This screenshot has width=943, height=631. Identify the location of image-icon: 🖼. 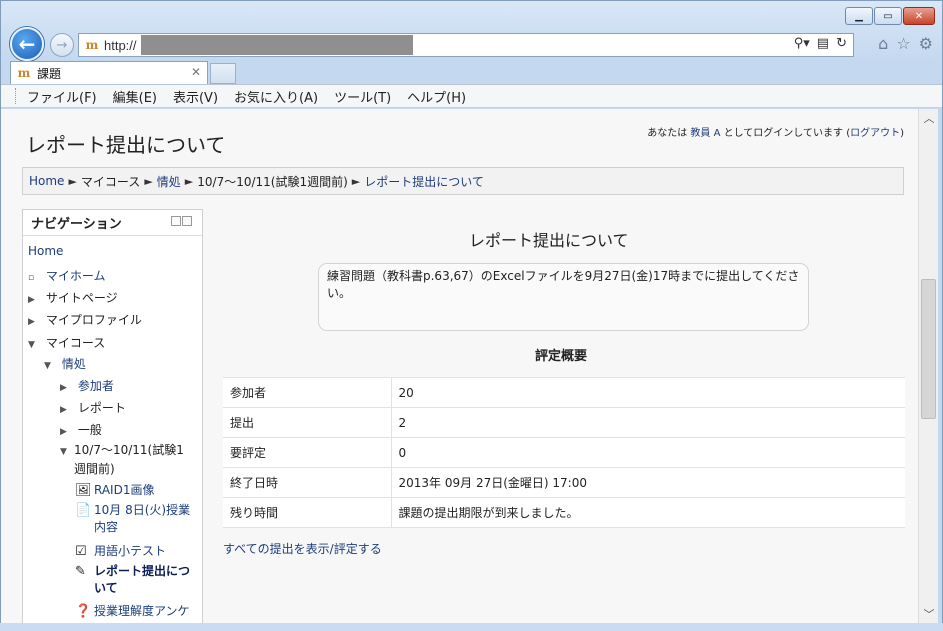
(83, 490).